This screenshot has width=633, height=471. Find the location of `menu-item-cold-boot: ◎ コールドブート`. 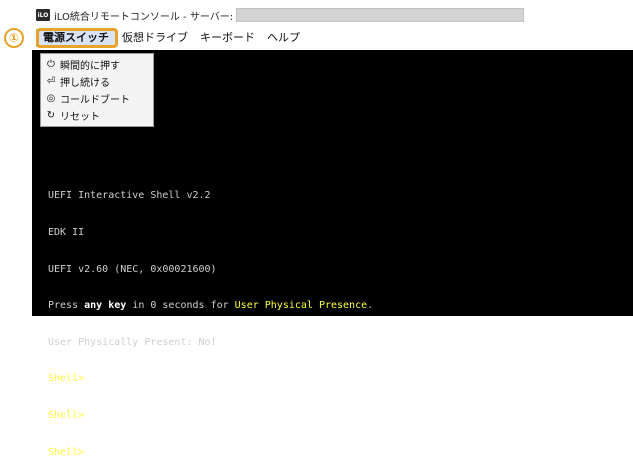

menu-item-cold-boot: ◎ コールドブート is located at coordinates (97, 98).